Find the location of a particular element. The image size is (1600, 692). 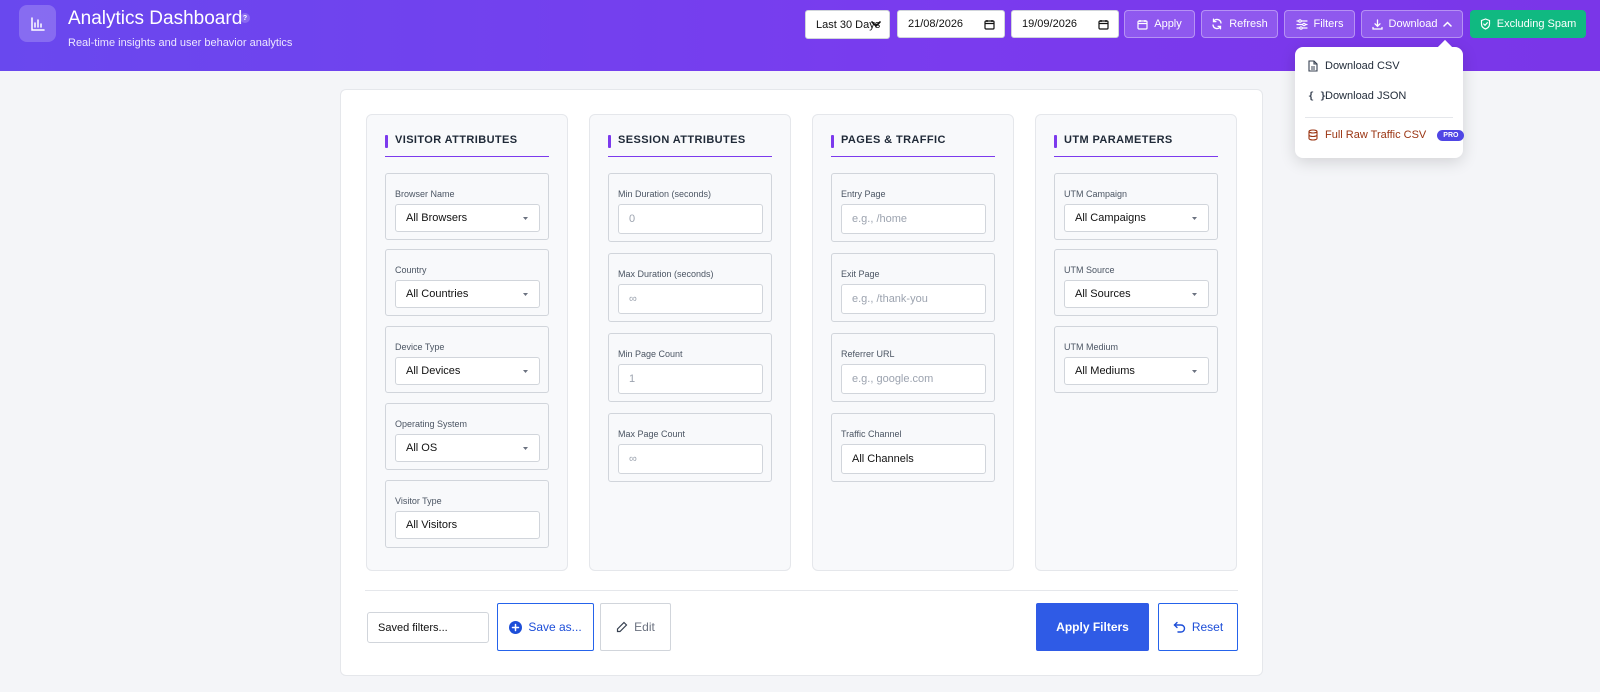

end-date-input: 19/09/2026 is located at coordinates (1065, 24).